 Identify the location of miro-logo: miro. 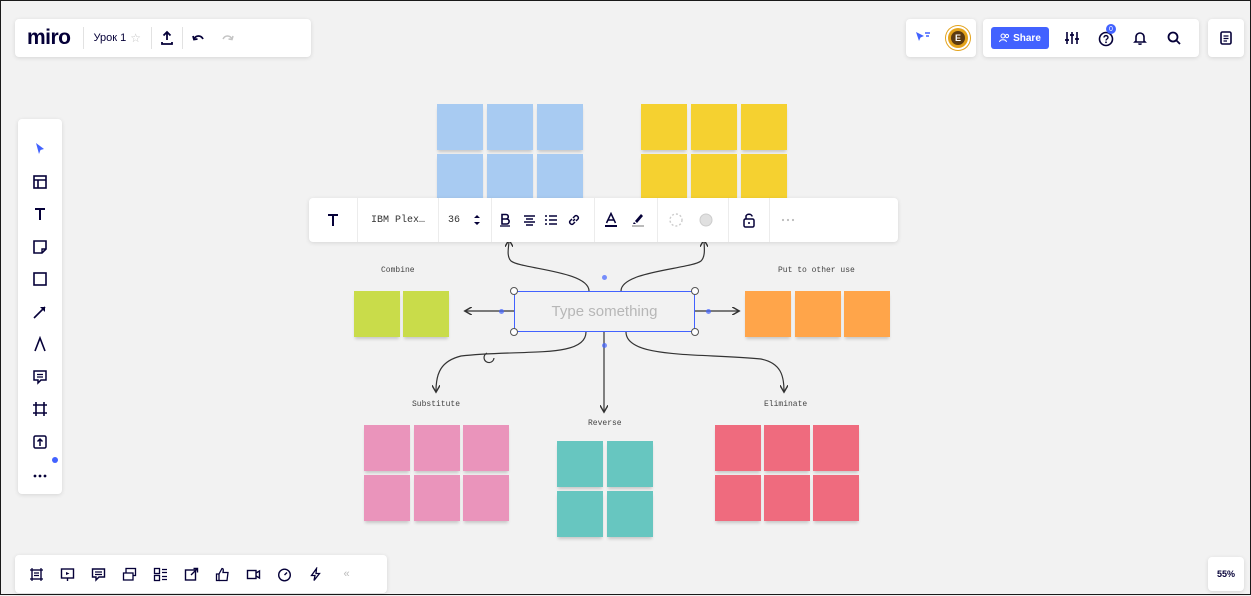
(49, 37).